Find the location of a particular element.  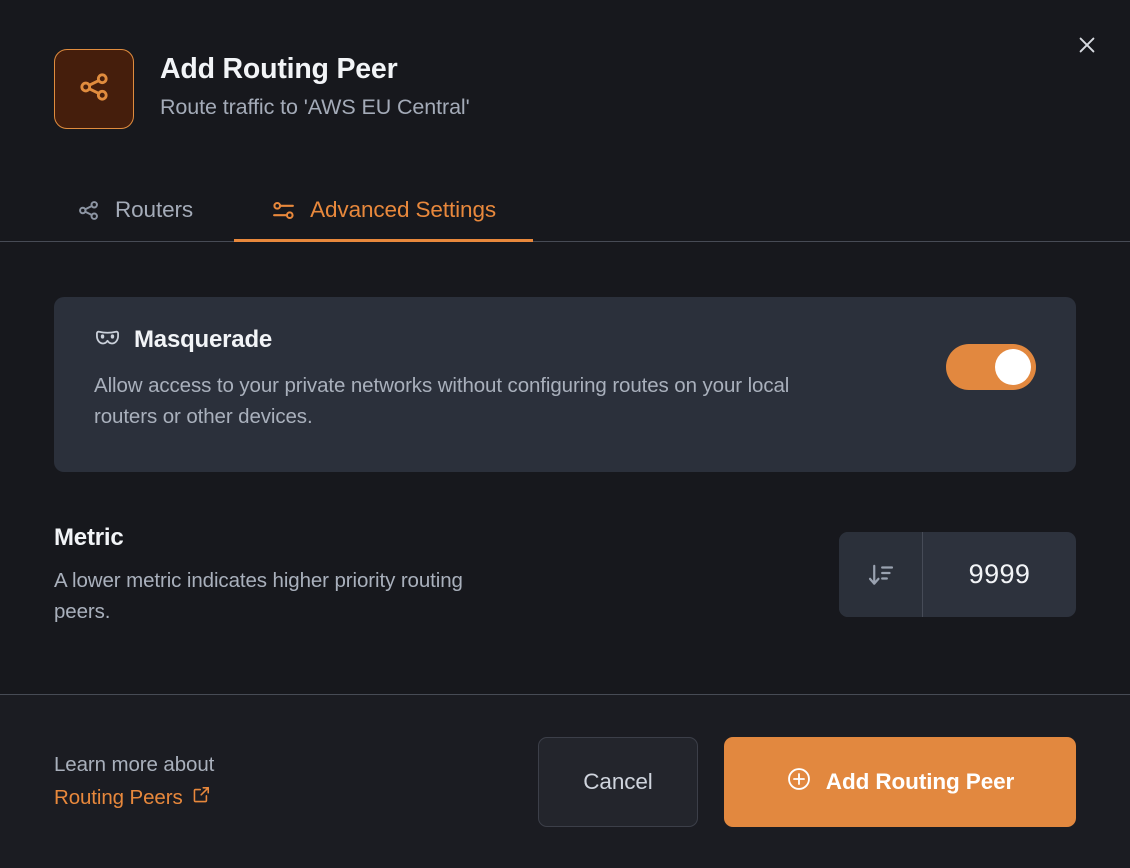

tab-routers: Routers is located at coordinates (134, 208).